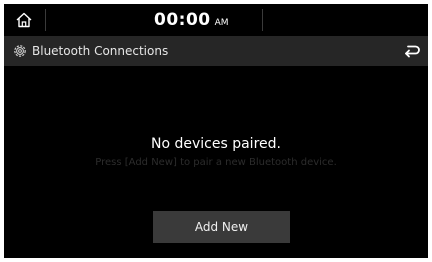 This screenshot has width=432, height=262. What do you see at coordinates (216, 51) in the screenshot?
I see `title-bar: Bluetooth Connections` at bounding box center [216, 51].